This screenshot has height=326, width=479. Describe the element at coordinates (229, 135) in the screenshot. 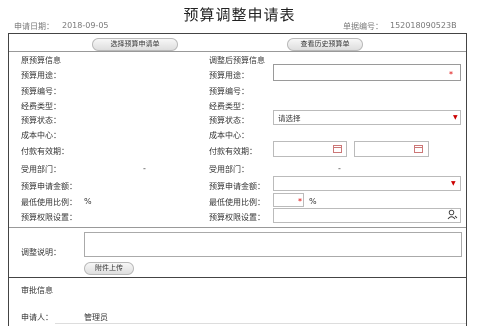

I see `right-cost-center-label: 成本中心：` at that location.